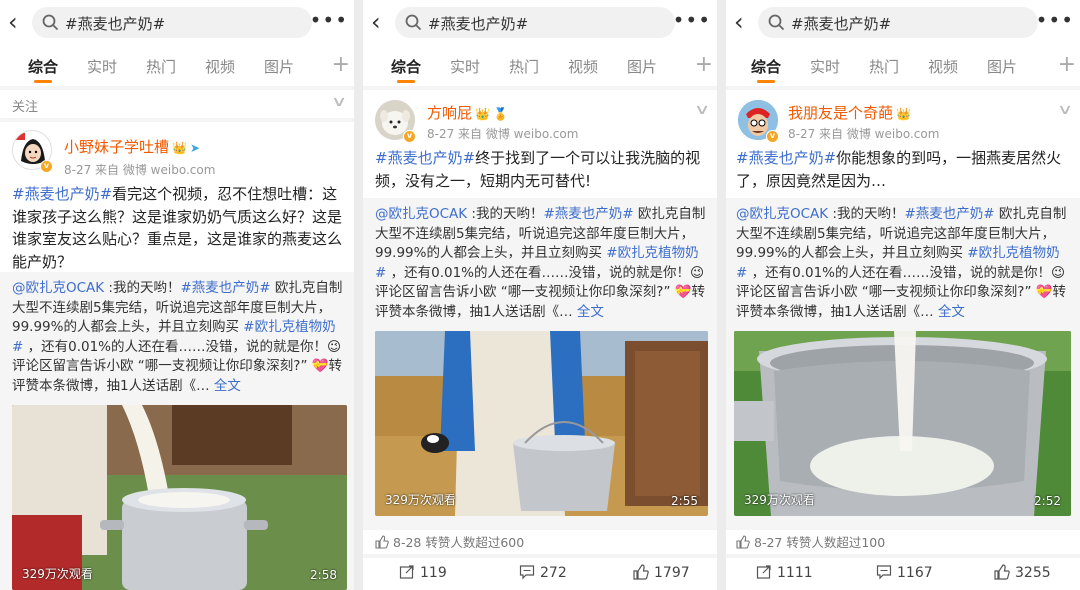  What do you see at coordinates (543, 572) in the screenshot?
I see `comment-button: 272` at bounding box center [543, 572].